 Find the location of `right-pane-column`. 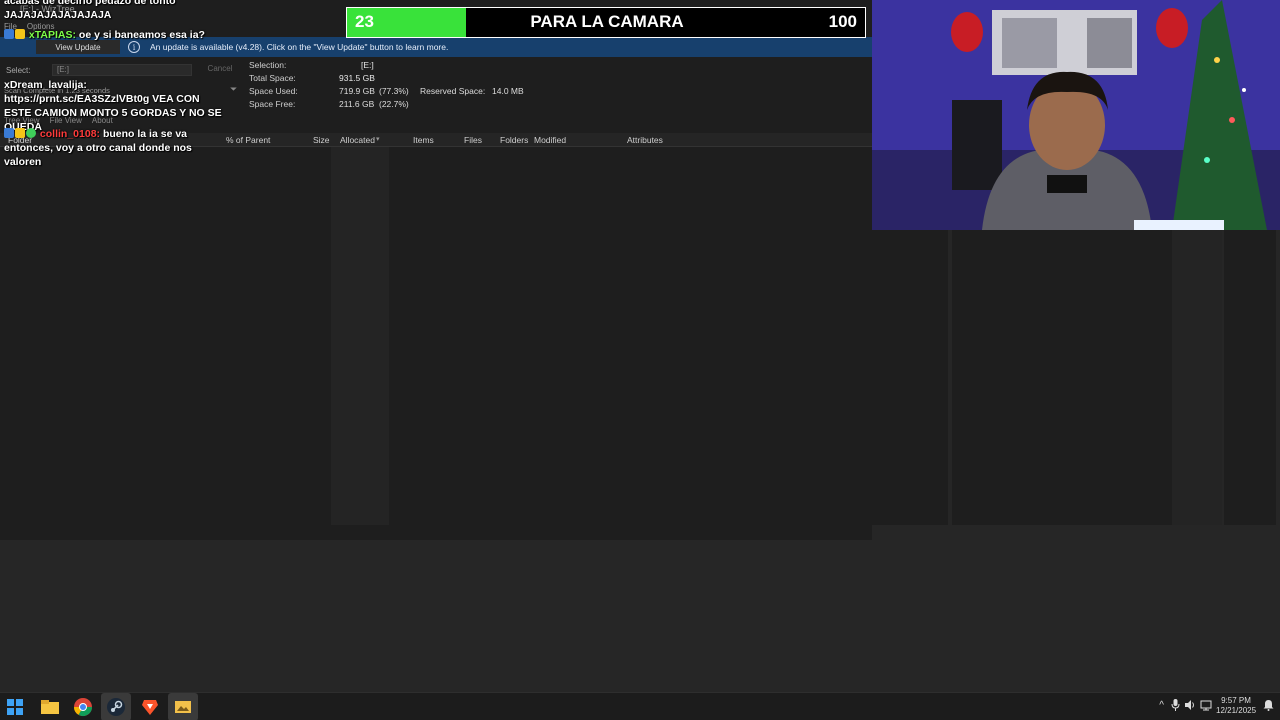

right-pane-column is located at coordinates (1197, 377).